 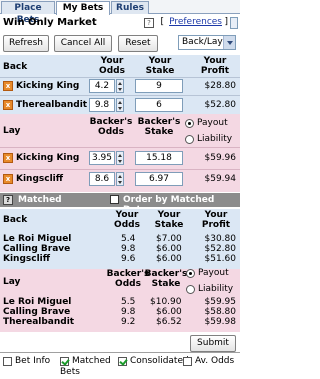 What do you see at coordinates (159, 361) in the screenshot?
I see `consolidated-label: Consolidated` at bounding box center [159, 361].